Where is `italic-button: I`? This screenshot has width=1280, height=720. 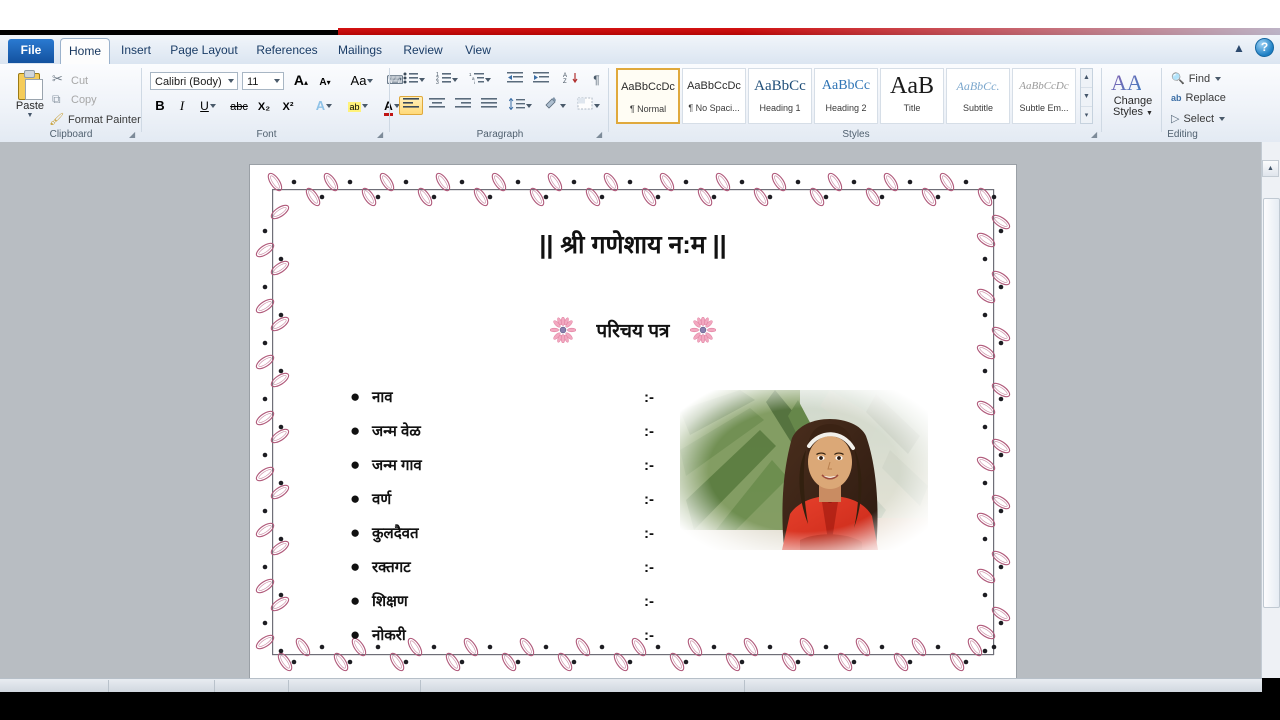
italic-button: I is located at coordinates (182, 105).